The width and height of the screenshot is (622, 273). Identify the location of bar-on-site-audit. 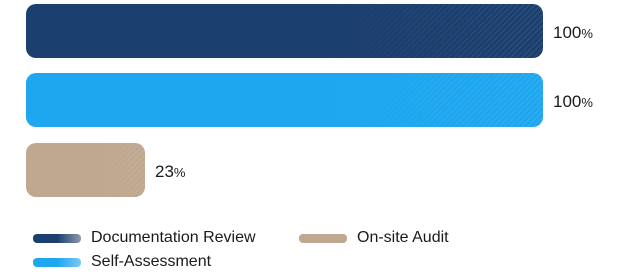
(85, 170).